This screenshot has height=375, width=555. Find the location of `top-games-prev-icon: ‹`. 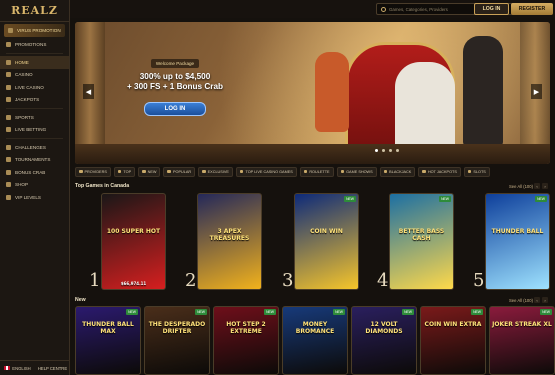

top-games-prev-icon: ‹ is located at coordinates (537, 186).